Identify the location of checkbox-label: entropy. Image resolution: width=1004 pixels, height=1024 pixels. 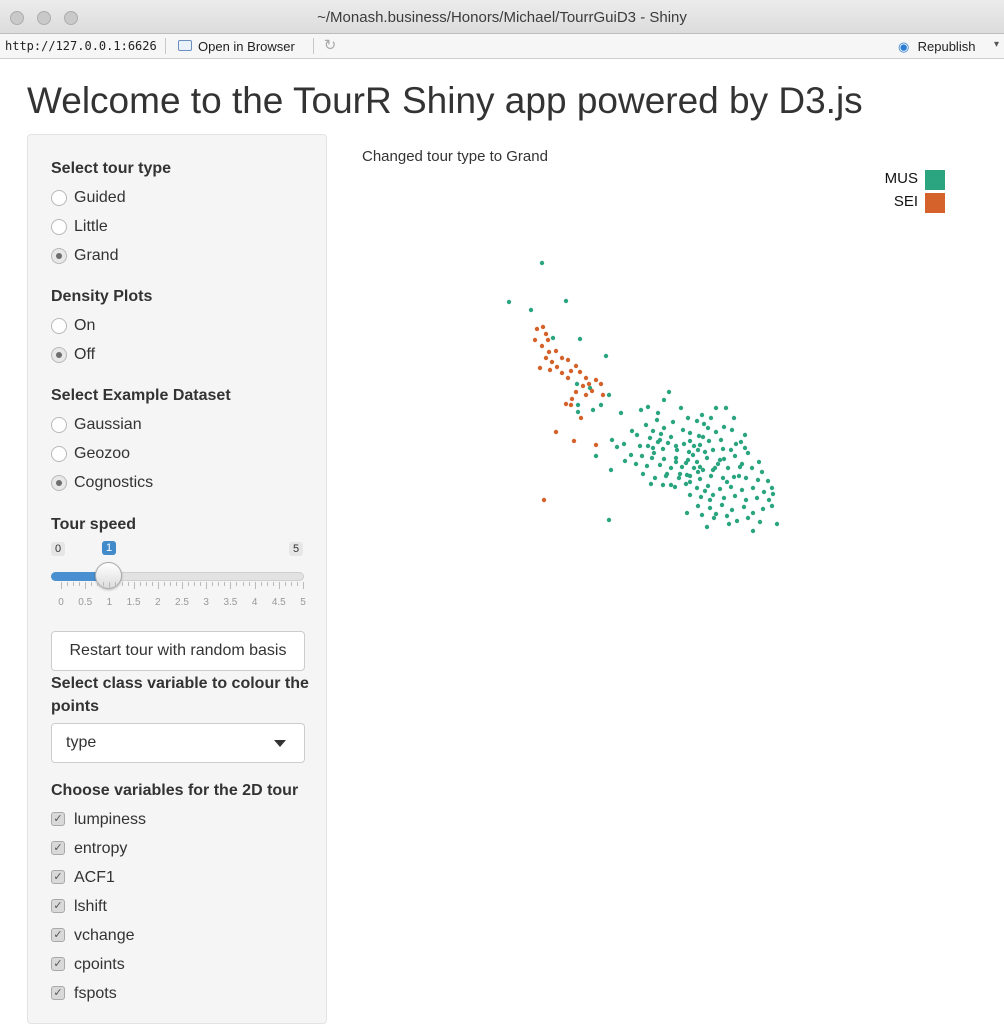
(101, 848).